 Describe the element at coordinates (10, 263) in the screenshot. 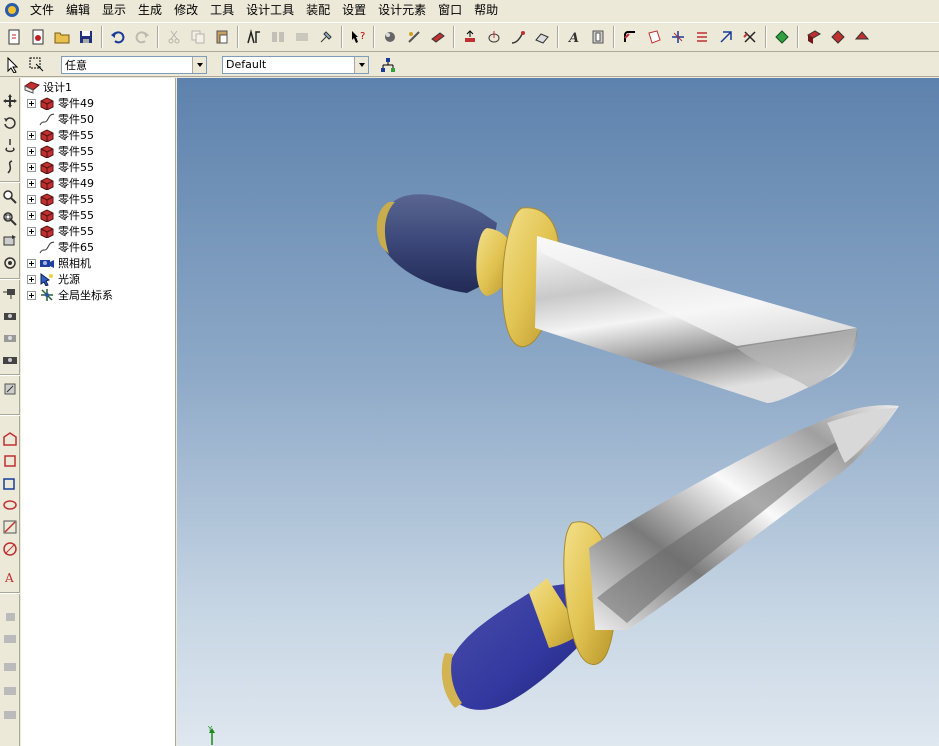

I see `look-at-icon` at that location.